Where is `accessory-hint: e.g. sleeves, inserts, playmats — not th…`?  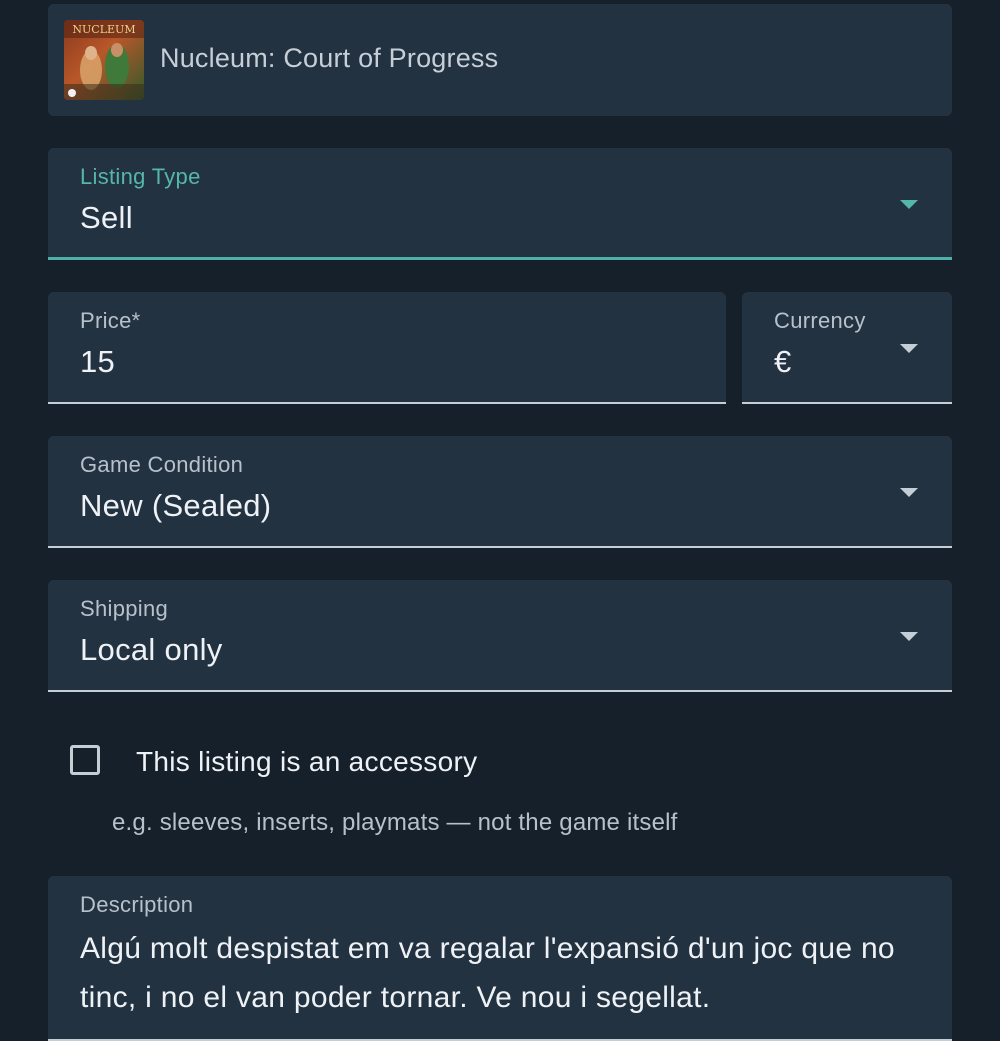 accessory-hint: e.g. sleeves, inserts, playmats — not th… is located at coordinates (395, 822).